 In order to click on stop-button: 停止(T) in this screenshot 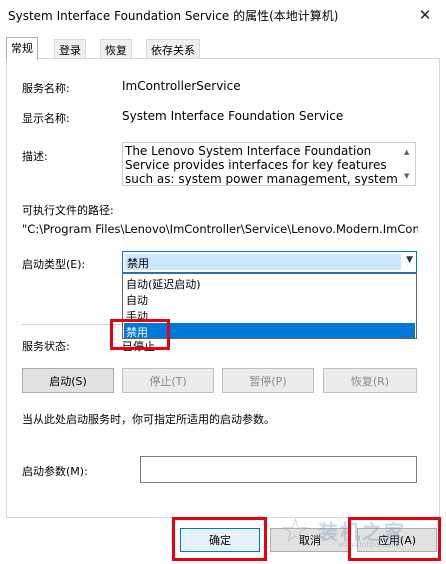, I will do `click(168, 380)`.